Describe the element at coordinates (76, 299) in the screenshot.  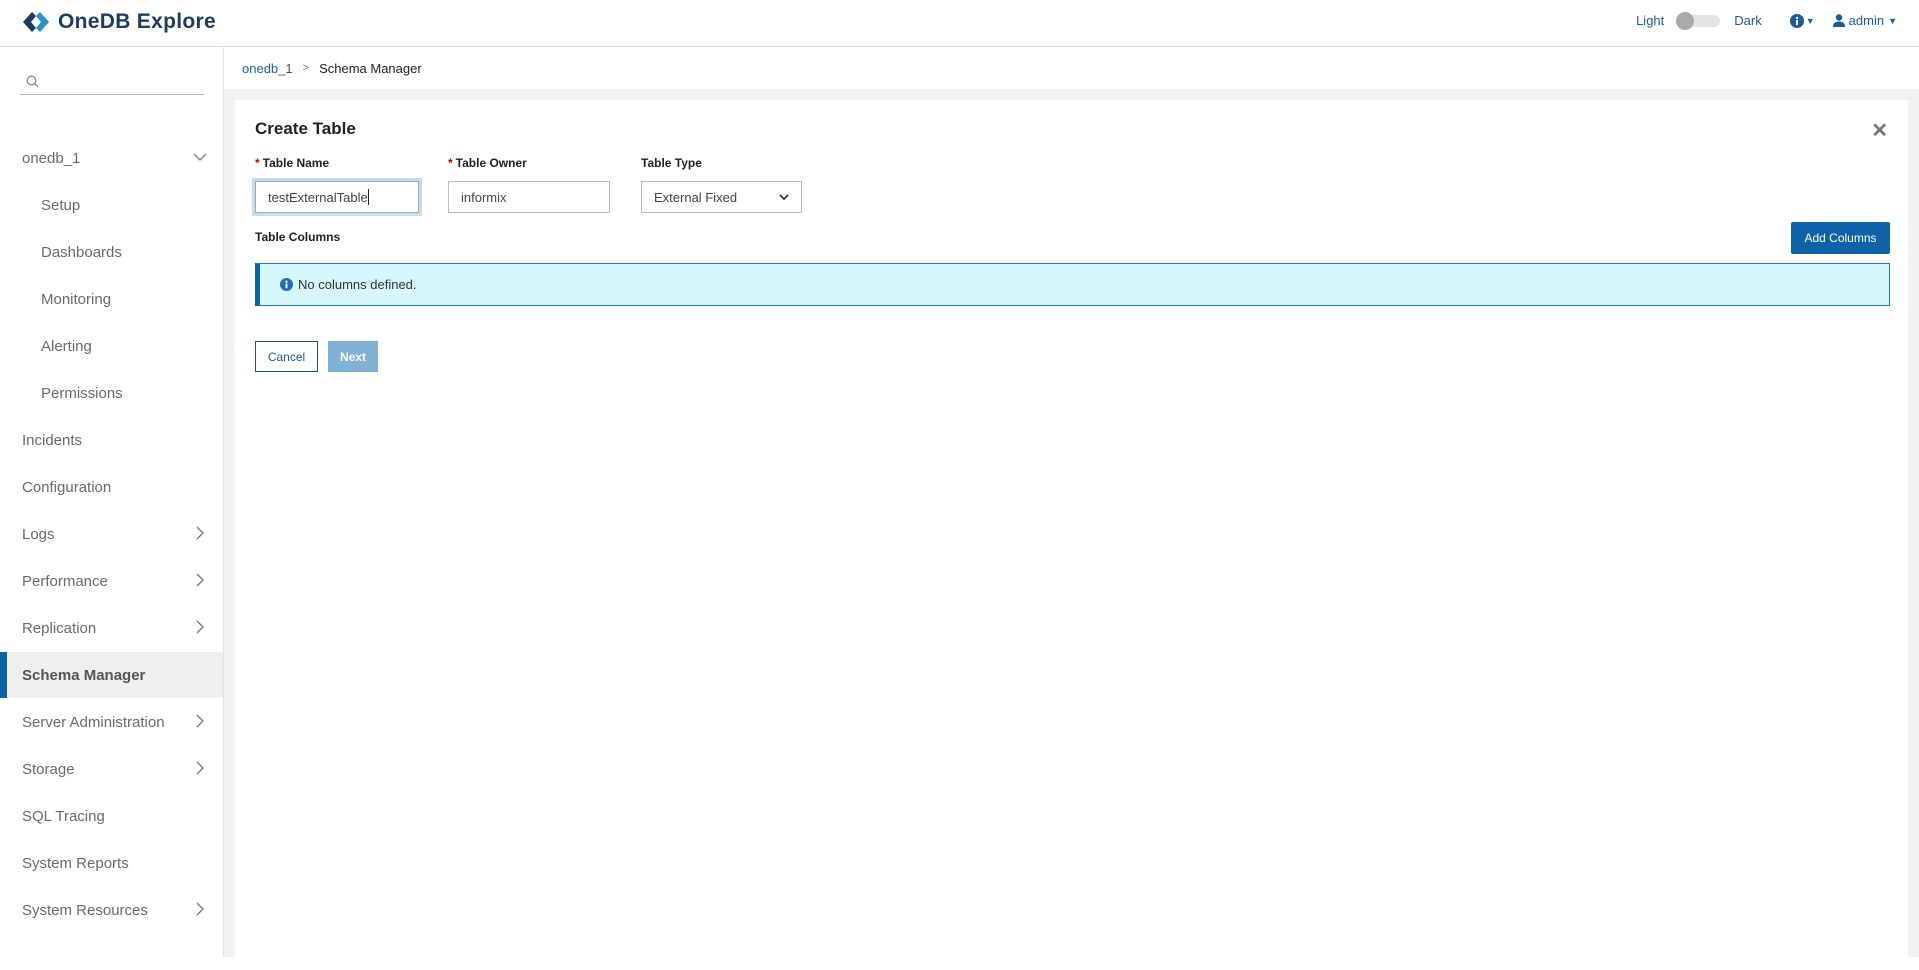
I see `sidebar-item-label: Monitoring` at that location.